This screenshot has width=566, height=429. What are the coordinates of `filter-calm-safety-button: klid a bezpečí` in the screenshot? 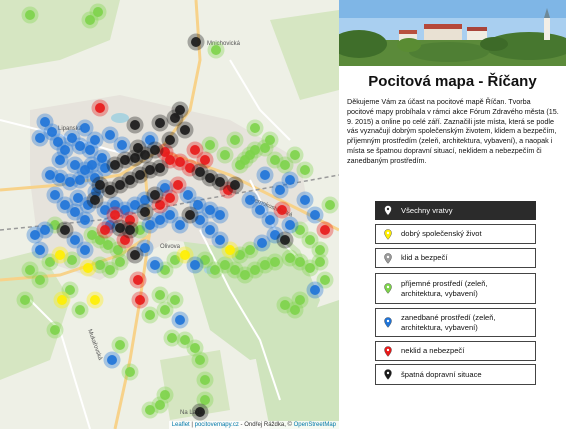 It's located at (455, 258).